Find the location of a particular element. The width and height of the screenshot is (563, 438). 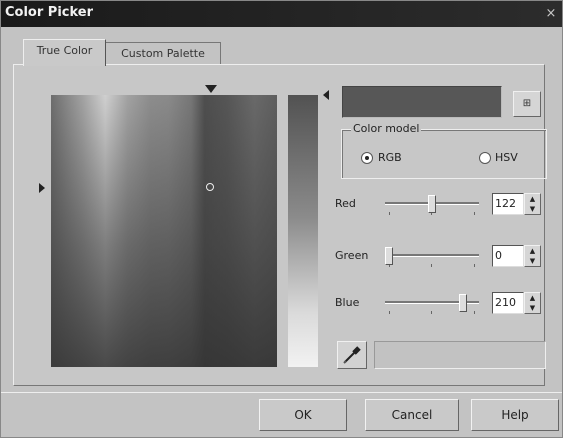

hue-marker-left is located at coordinates (42, 188).